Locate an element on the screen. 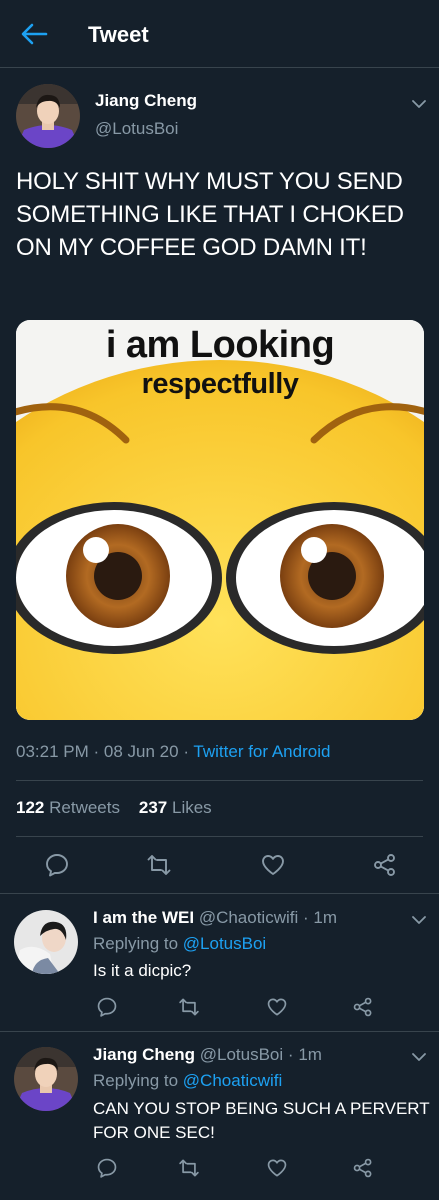 The image size is (439, 1200). reply-text: Is it a dicpic? is located at coordinates (142, 970).